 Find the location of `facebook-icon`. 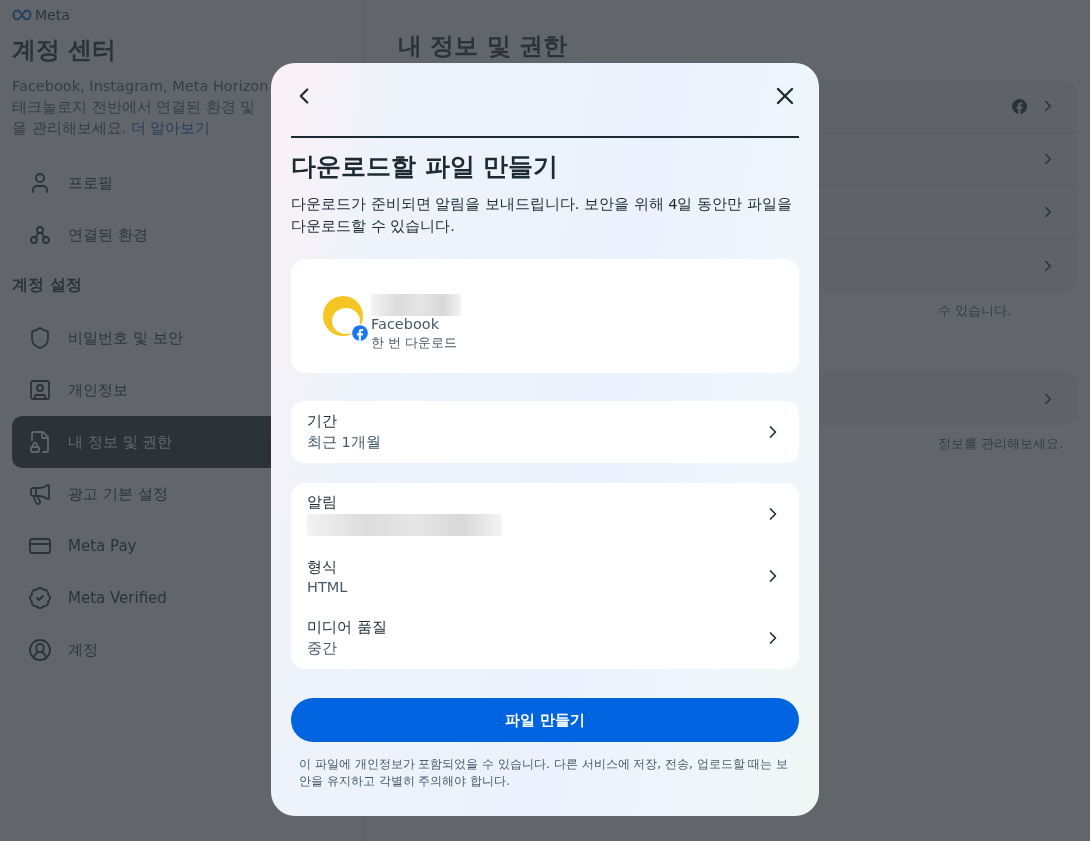

facebook-icon is located at coordinates (360, 333).